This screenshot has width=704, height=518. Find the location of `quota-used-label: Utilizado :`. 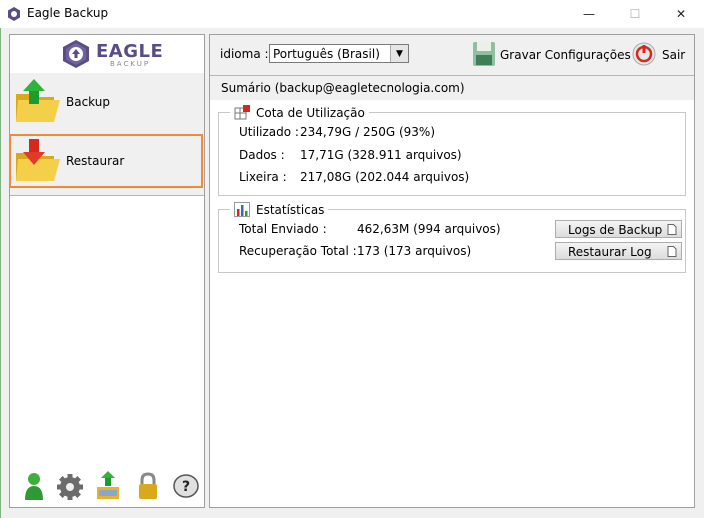

quota-used-label: Utilizado : is located at coordinates (269, 132).